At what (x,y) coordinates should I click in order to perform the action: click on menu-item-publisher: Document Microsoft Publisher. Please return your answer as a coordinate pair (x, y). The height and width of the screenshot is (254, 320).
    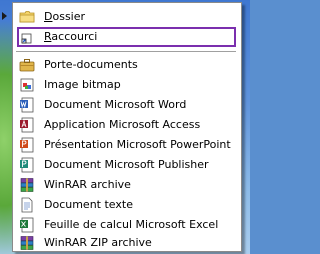
    Looking at the image, I should click on (126, 165).